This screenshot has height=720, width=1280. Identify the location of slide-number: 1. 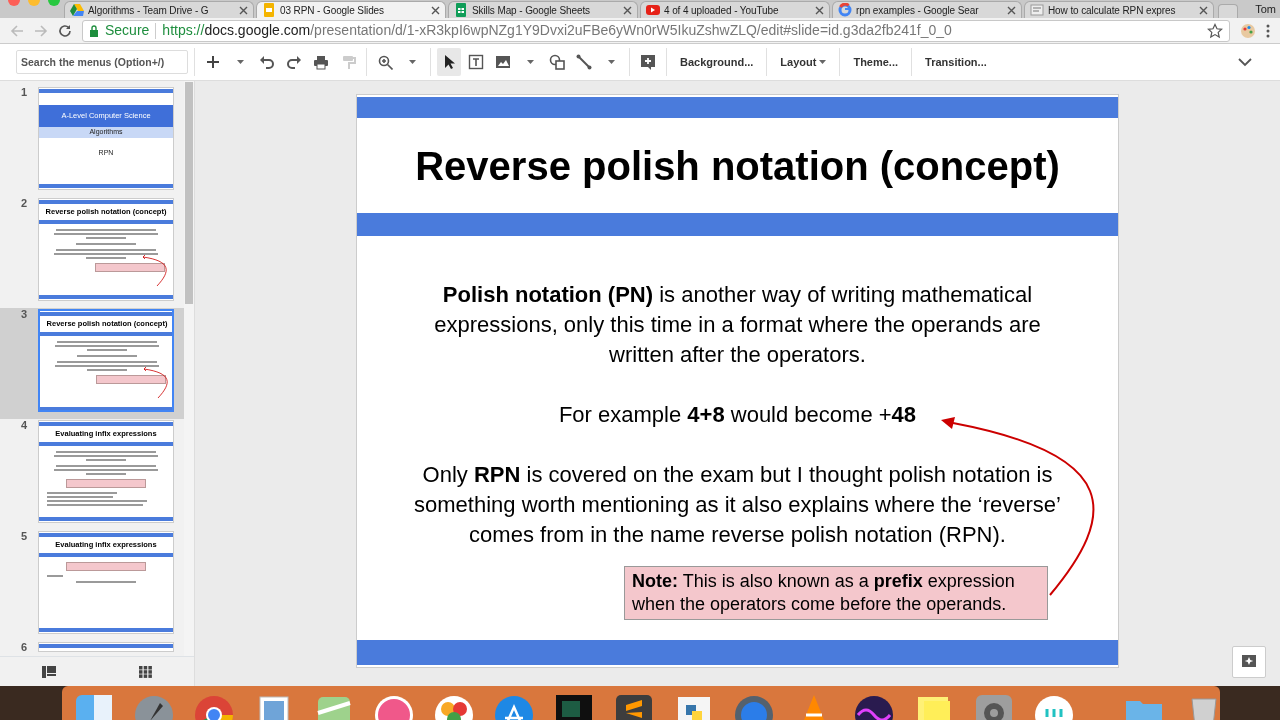
(24, 92).